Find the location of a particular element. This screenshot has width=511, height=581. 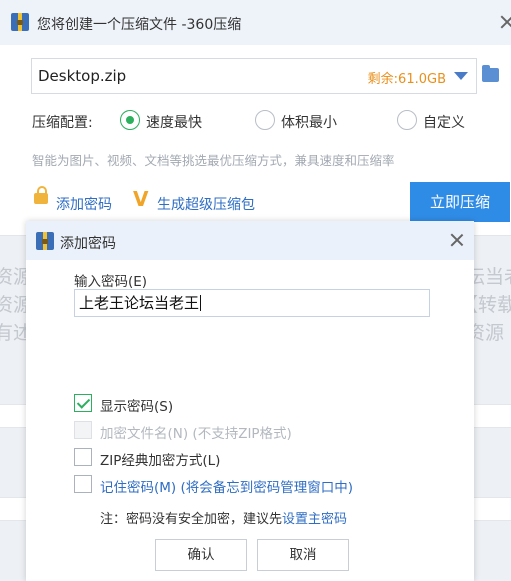

password-input-label: 输入密码(E) is located at coordinates (111, 282).